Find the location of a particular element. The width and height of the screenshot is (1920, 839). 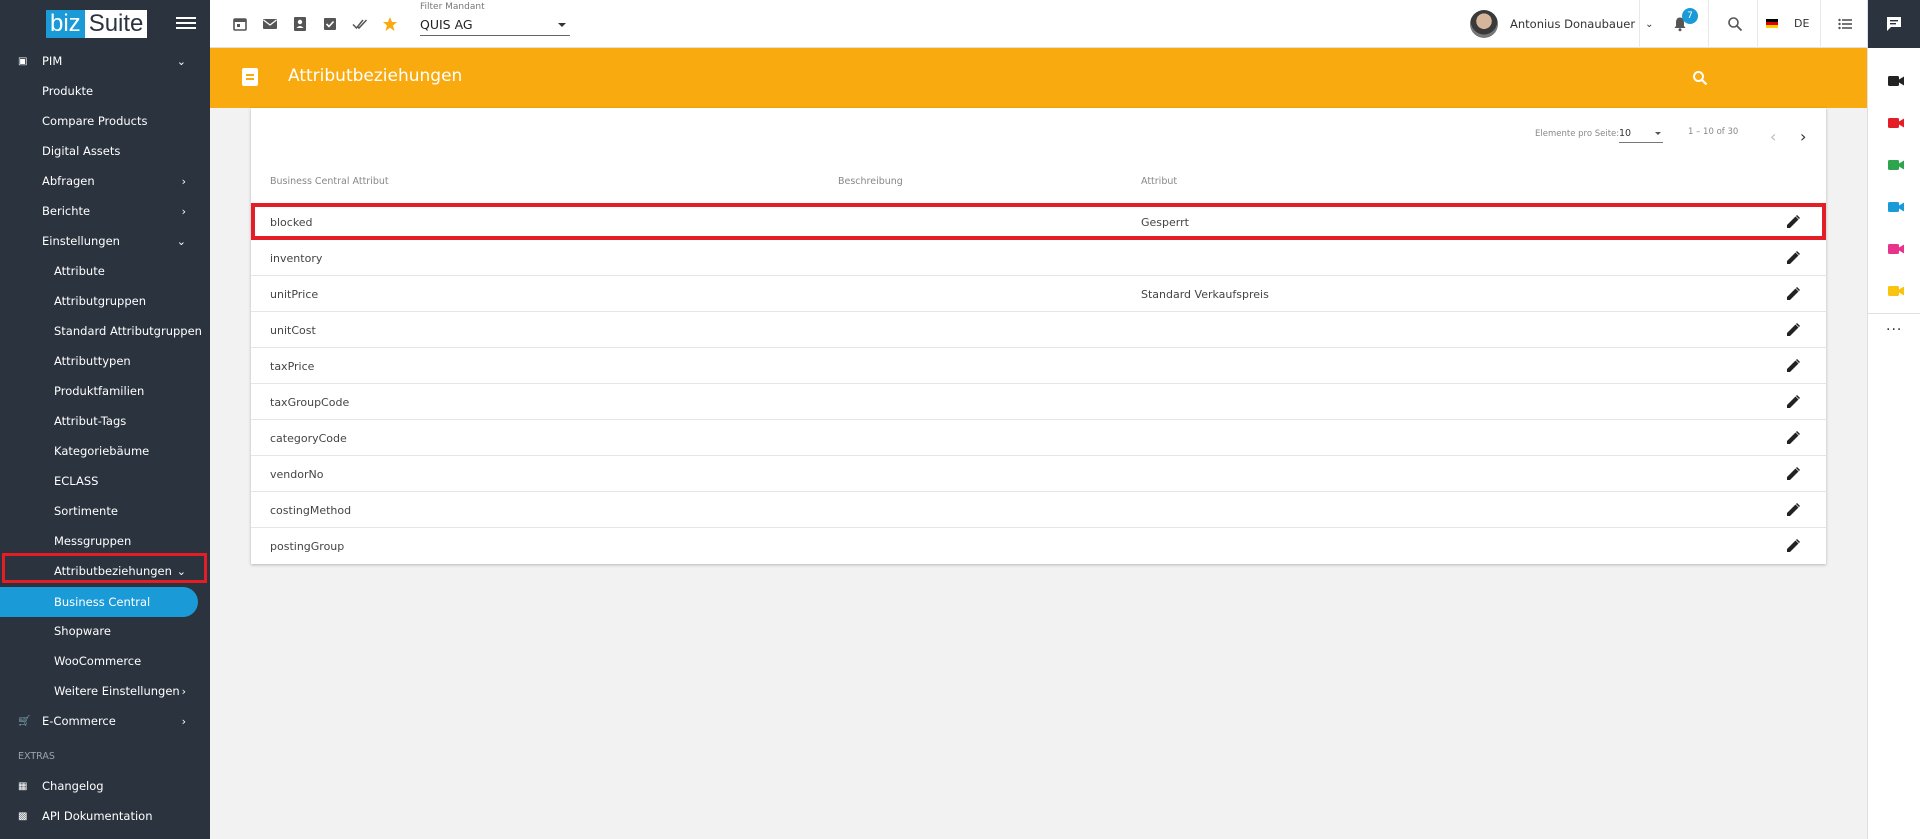

sidebar-item-attribut-tags: Attribut-Tags is located at coordinates (105, 421).